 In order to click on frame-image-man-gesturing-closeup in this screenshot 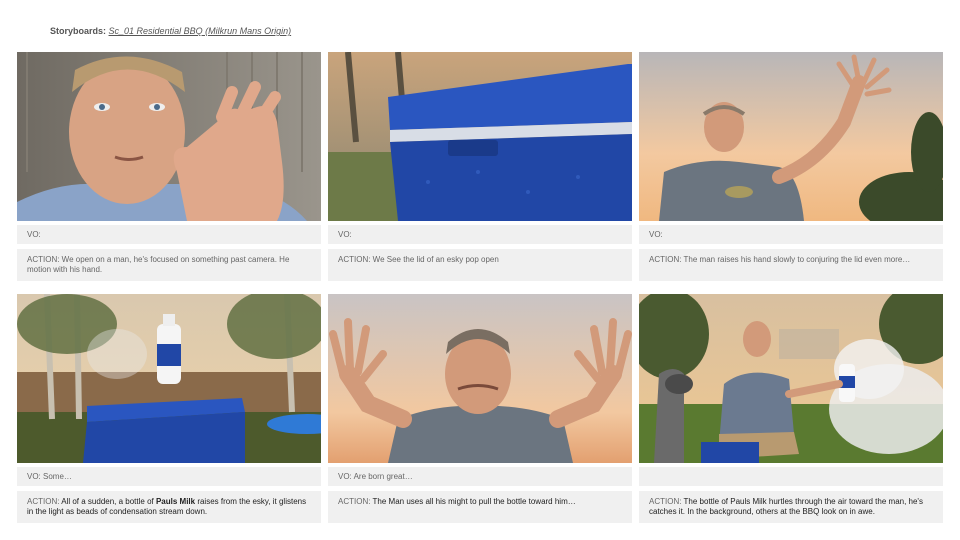, I will do `click(169, 136)`.